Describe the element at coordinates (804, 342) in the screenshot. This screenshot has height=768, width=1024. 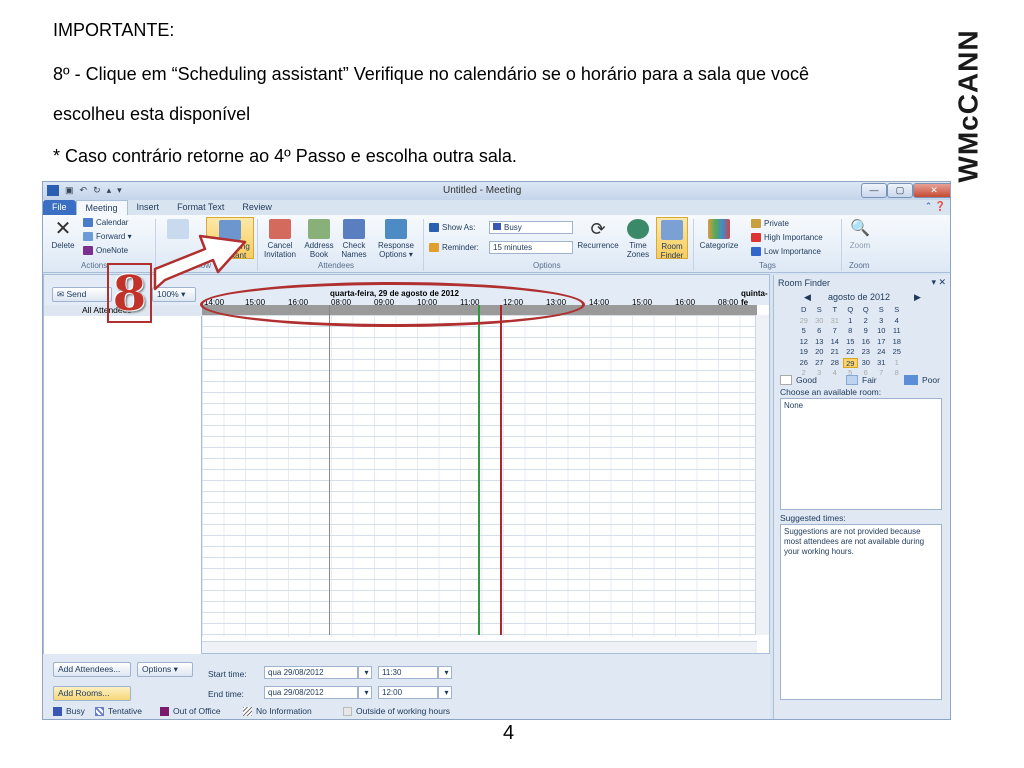
I see `day-cell: 12` at that location.